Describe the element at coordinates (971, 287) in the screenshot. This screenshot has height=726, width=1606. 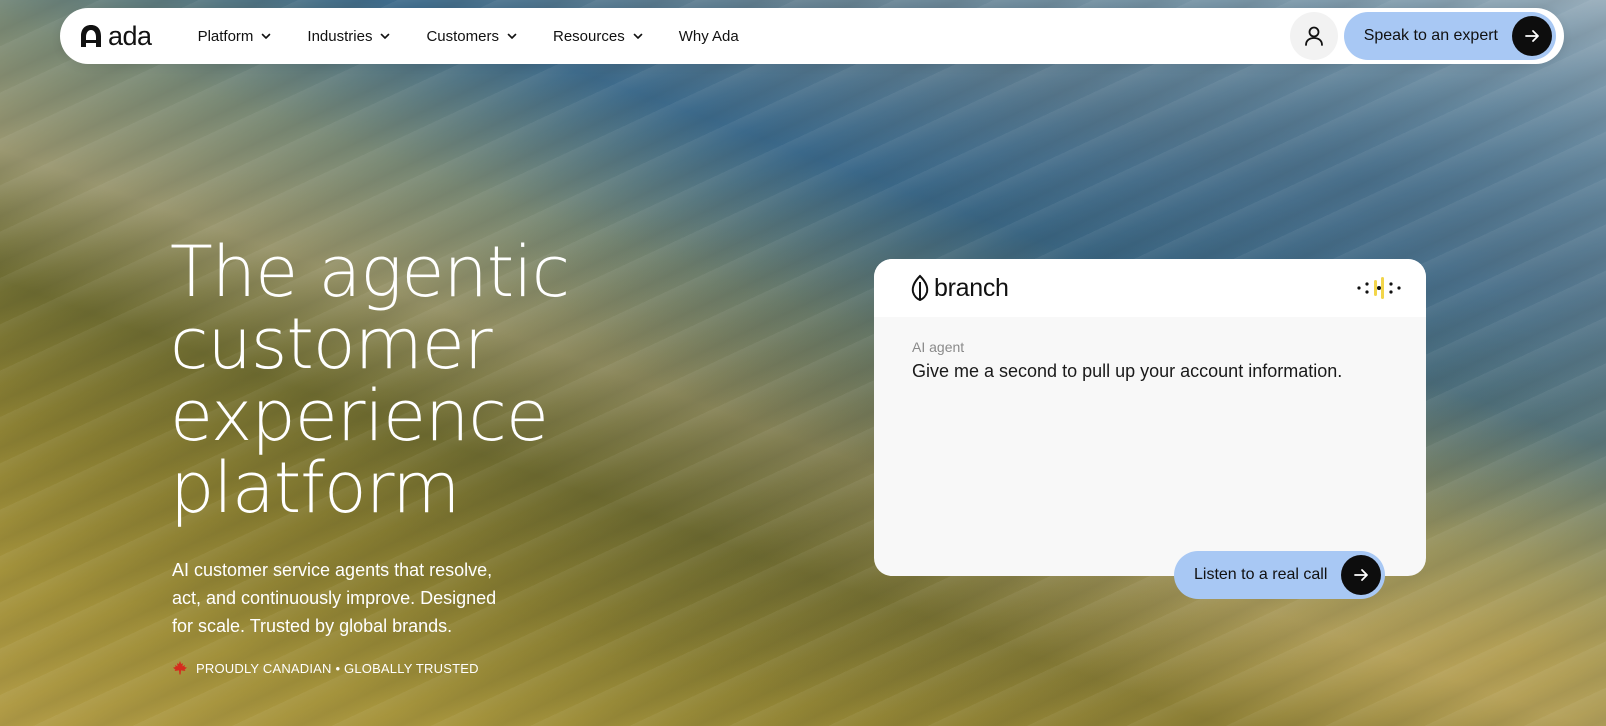
I see `brand-name: branch` at that location.